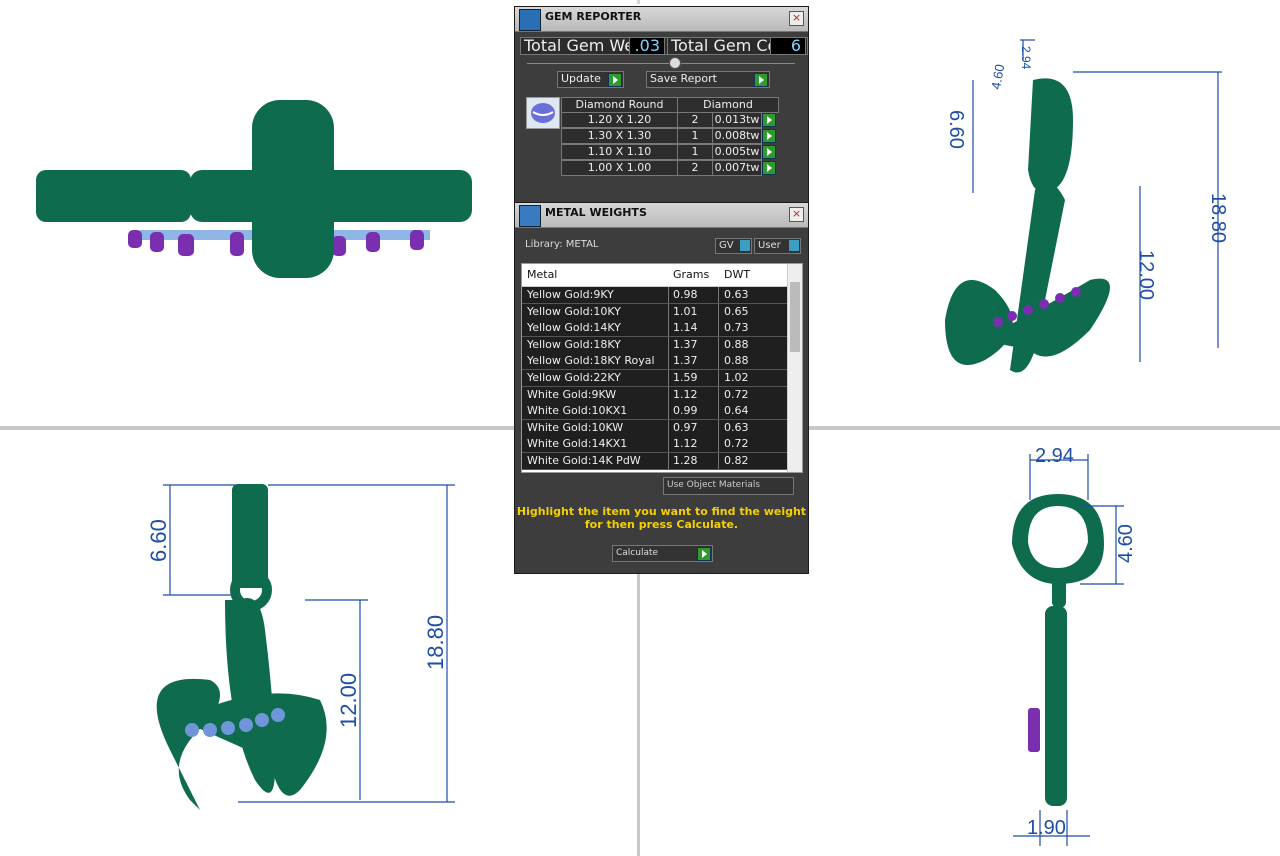 This screenshot has width=1280, height=856. What do you see at coordinates (654, 275) in the screenshot?
I see `metal-table-header: Metal Grams DWT` at bounding box center [654, 275].